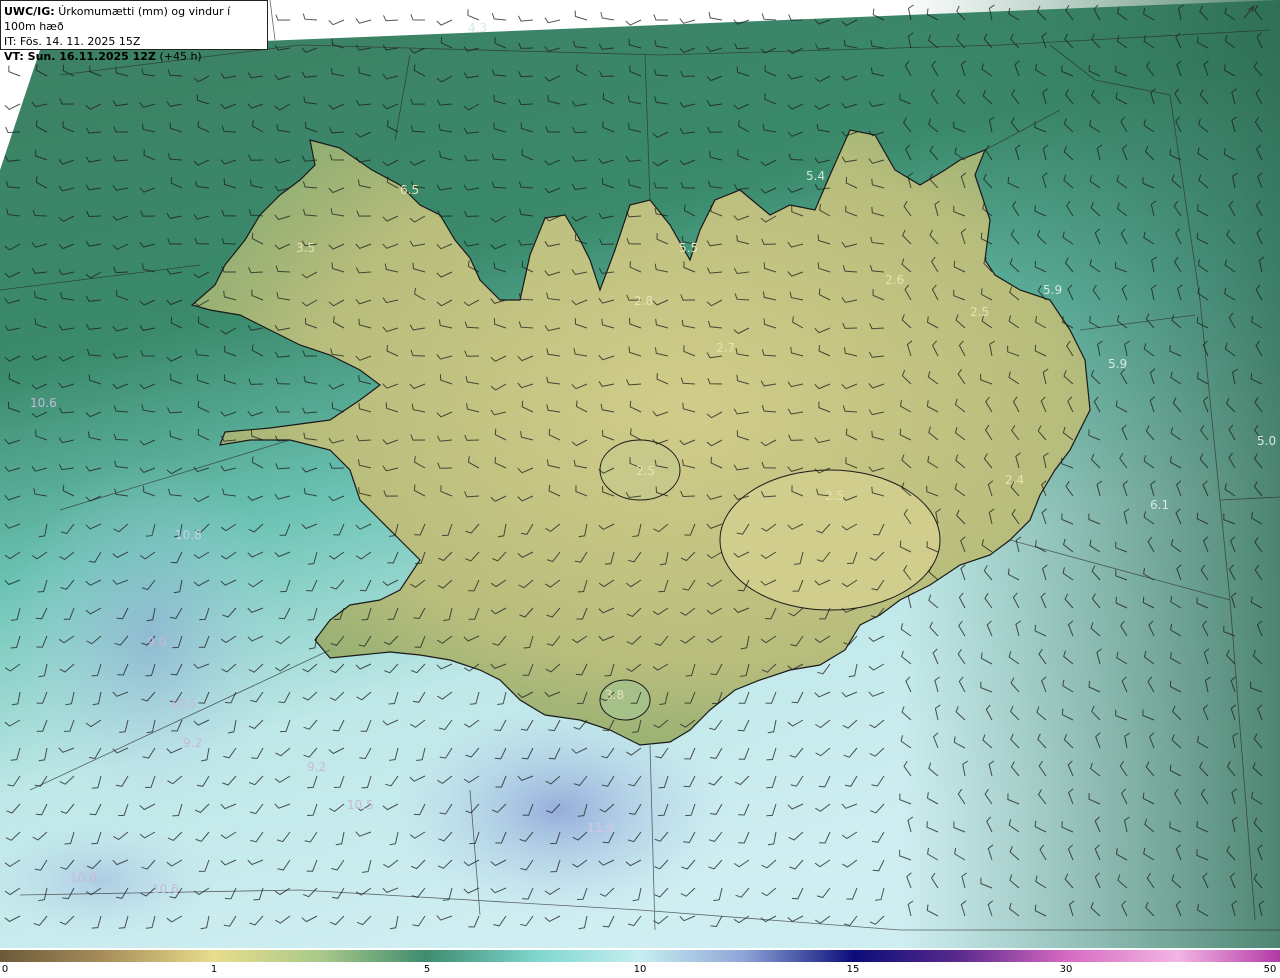  What do you see at coordinates (214, 969) in the screenshot?
I see `colorbar-label: 1` at bounding box center [214, 969].